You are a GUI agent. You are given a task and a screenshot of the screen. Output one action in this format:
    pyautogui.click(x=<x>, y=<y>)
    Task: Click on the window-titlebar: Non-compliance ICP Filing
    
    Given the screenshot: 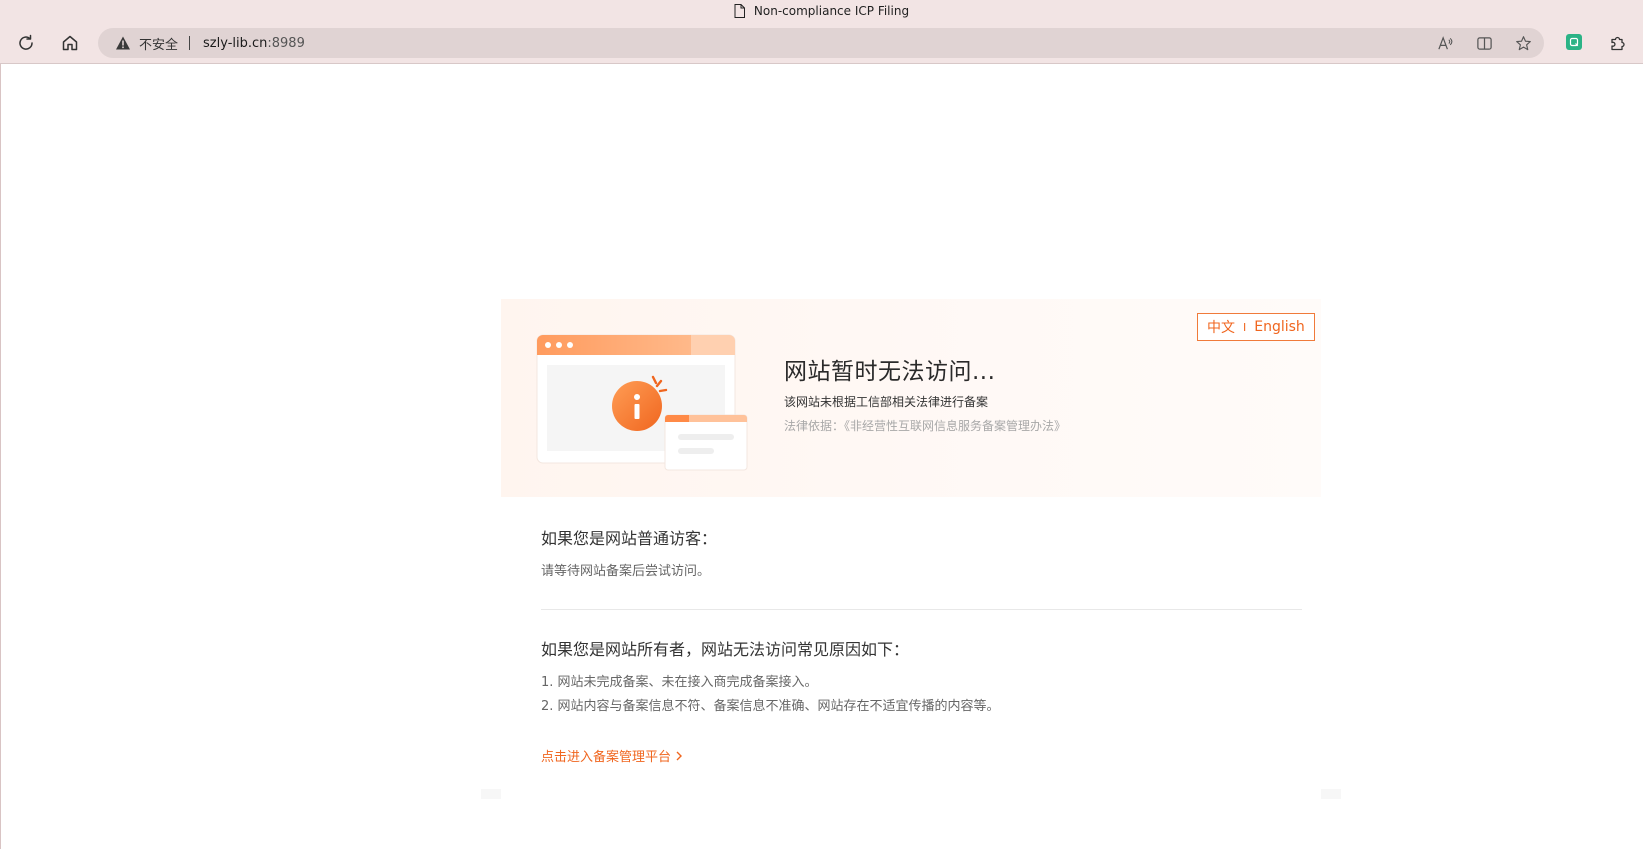 What is the action you would take?
    pyautogui.click(x=821, y=11)
    